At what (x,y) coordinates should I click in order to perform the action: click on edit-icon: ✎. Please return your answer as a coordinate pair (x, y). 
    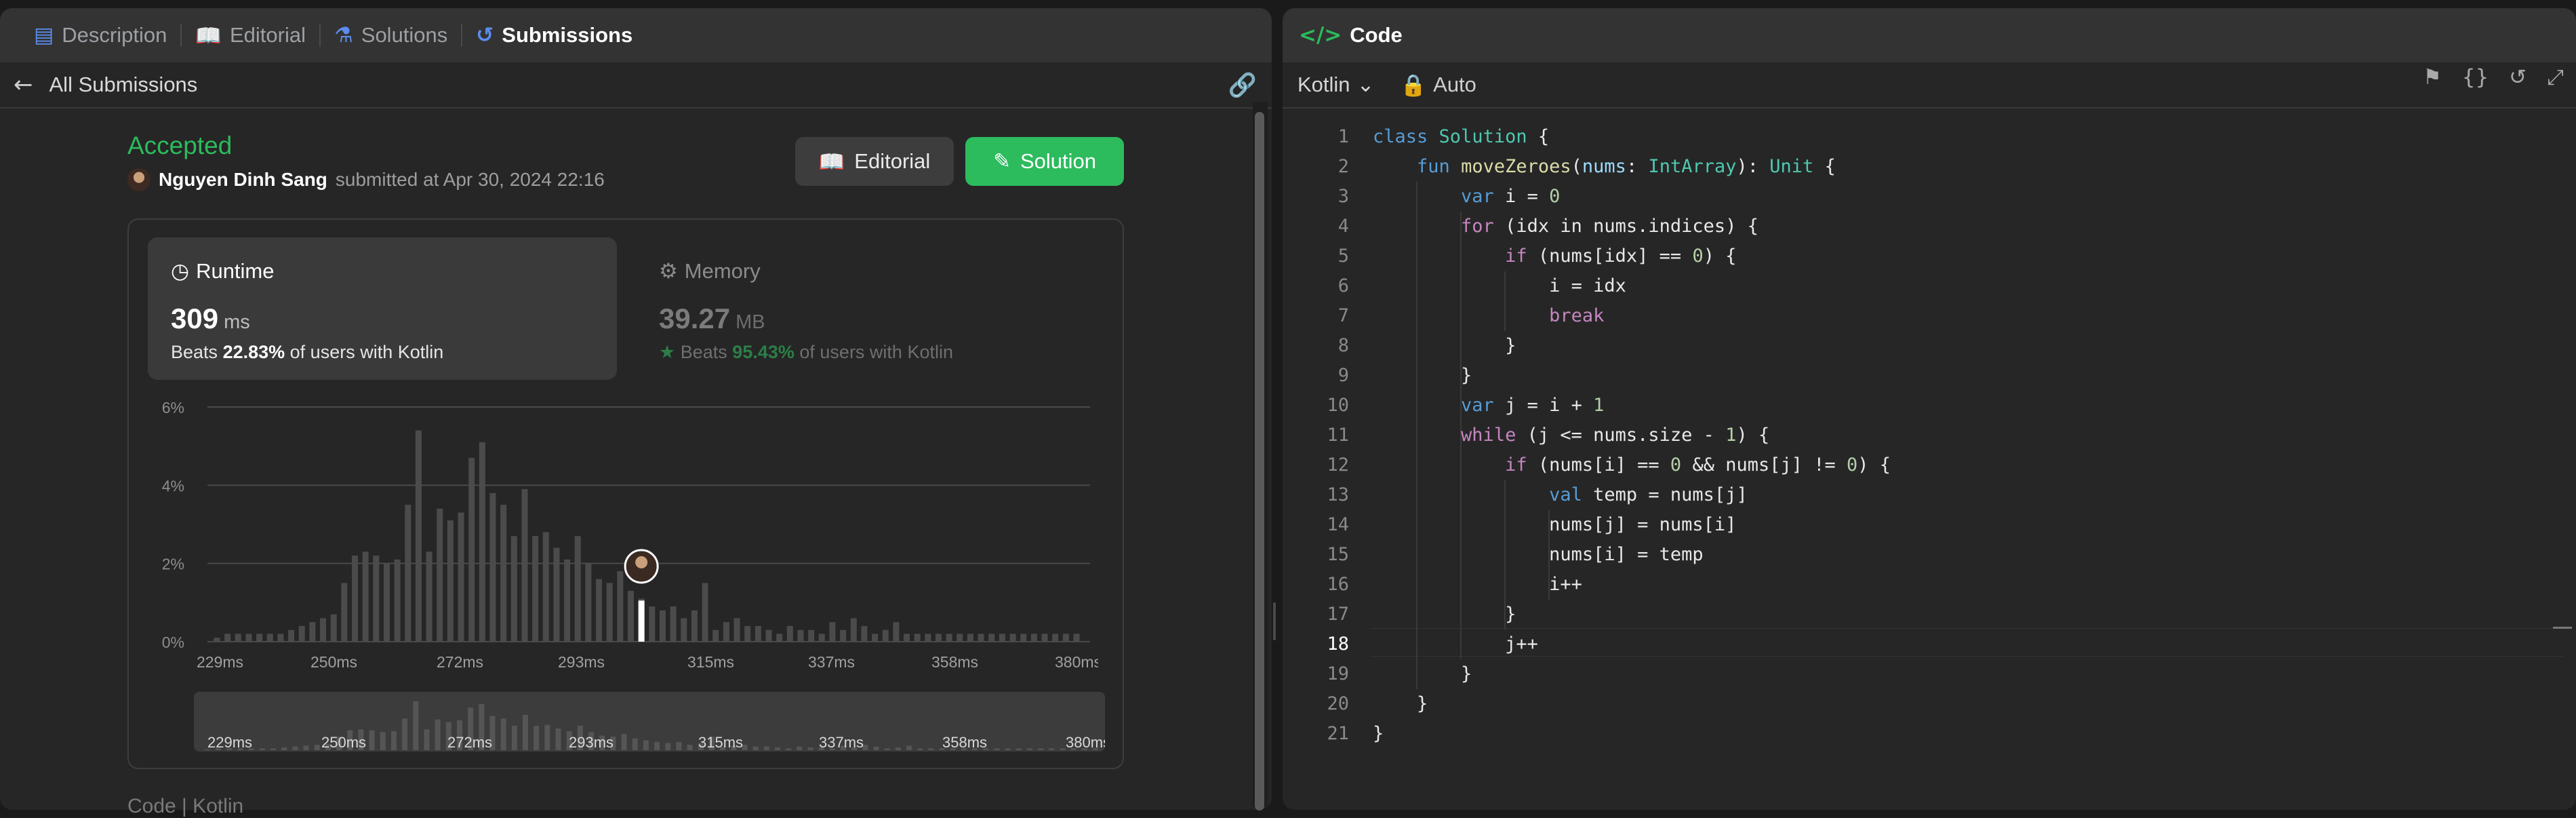
    Looking at the image, I should click on (1001, 161).